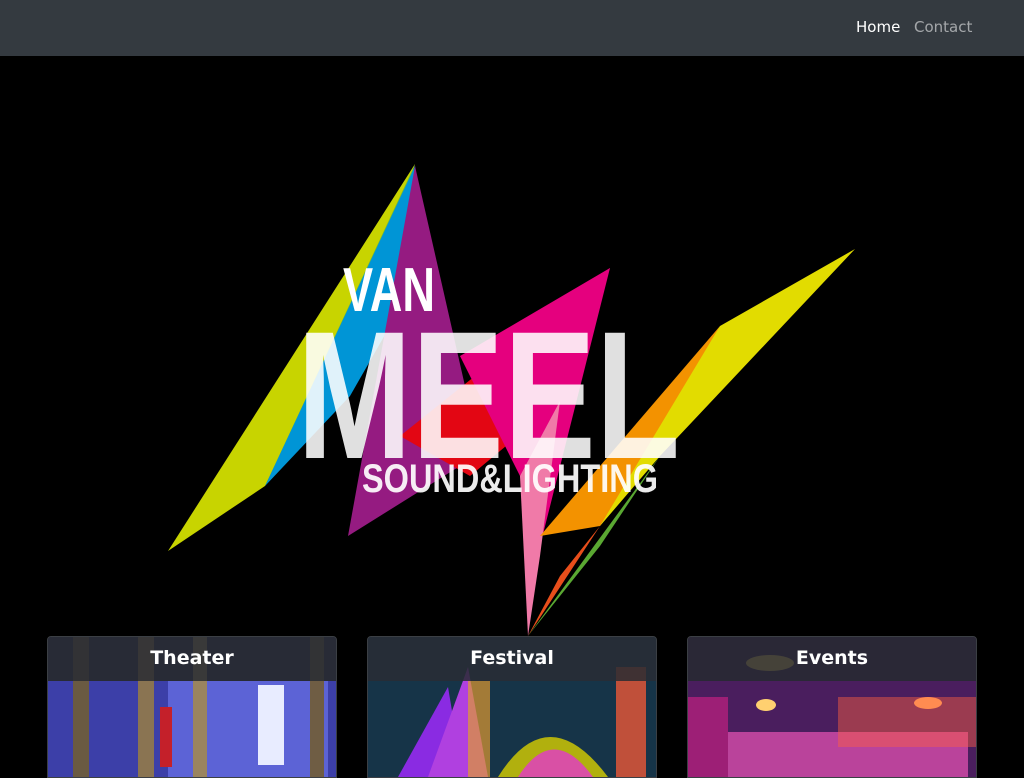  I want to click on nav-home-link: Home, so click(878, 27).